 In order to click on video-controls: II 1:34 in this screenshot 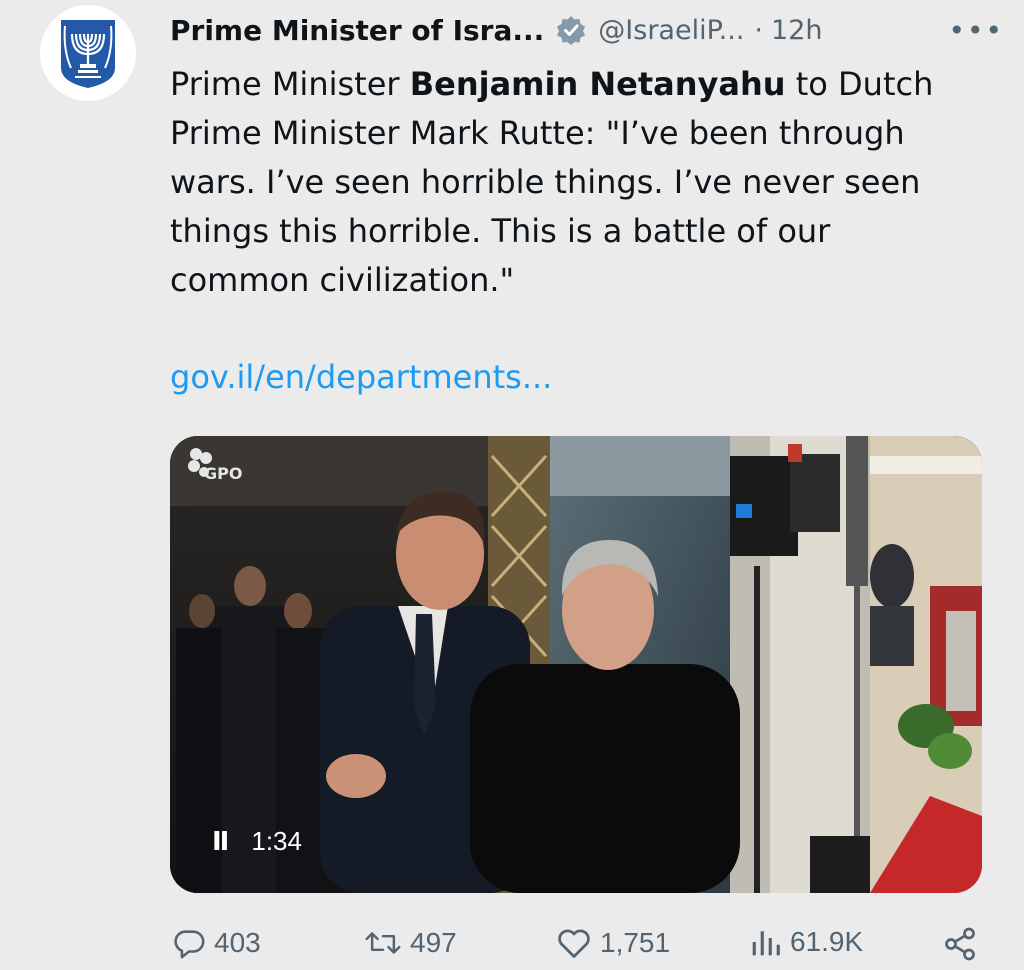, I will do `click(257, 841)`.